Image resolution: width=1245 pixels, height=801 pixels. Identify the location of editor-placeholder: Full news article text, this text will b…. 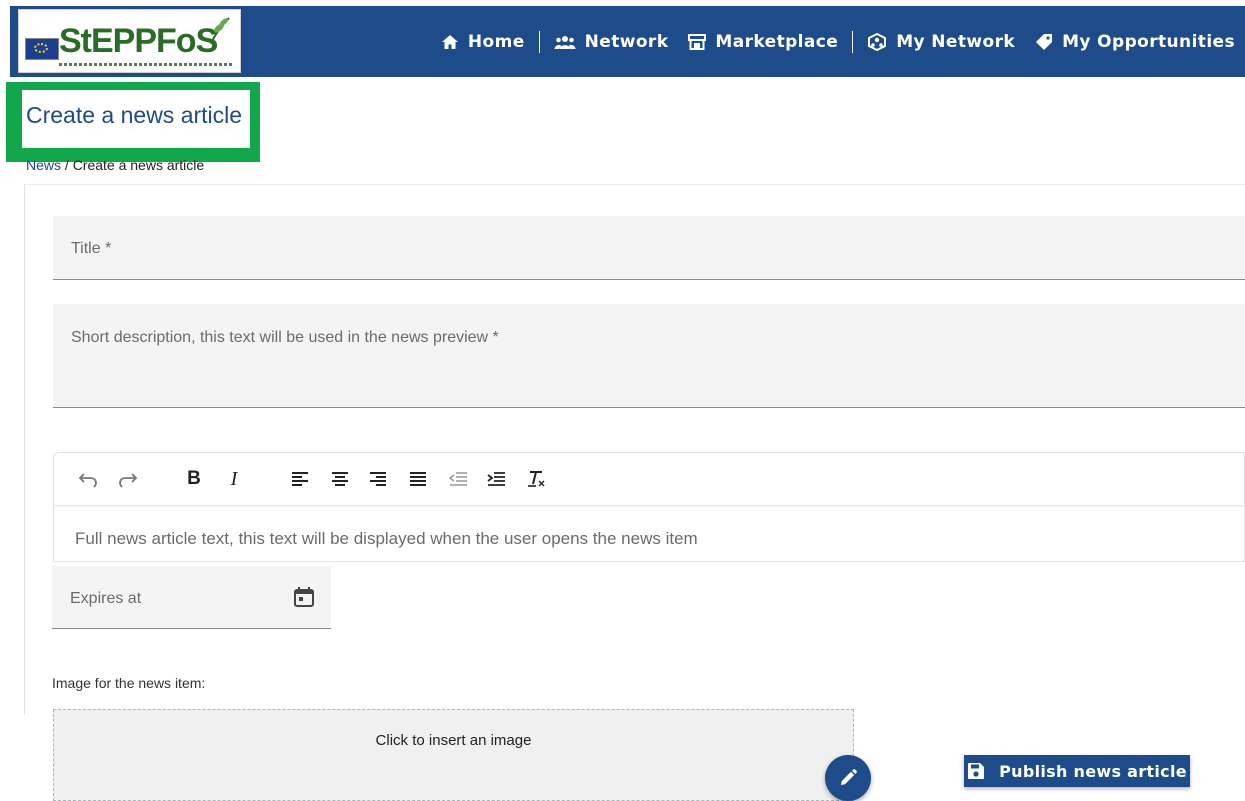
(386, 538).